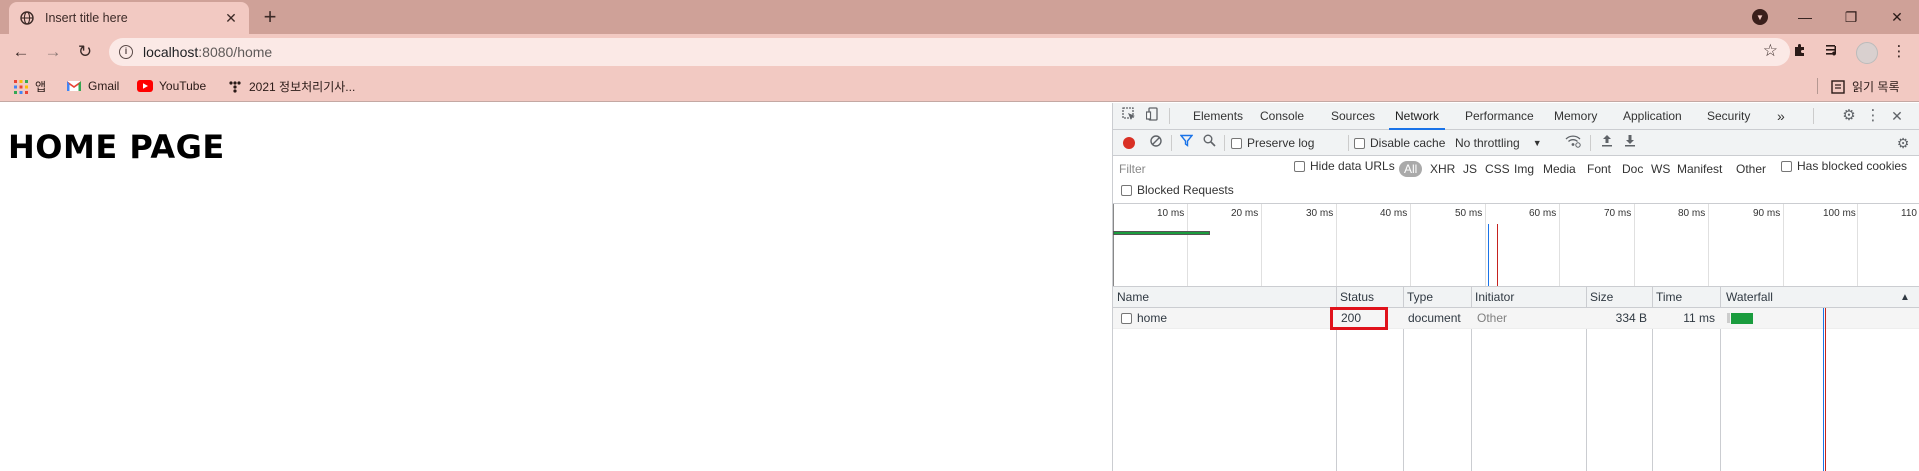 The image size is (1919, 471). What do you see at coordinates (1355, 297) in the screenshot?
I see `column-header-status: Status` at bounding box center [1355, 297].